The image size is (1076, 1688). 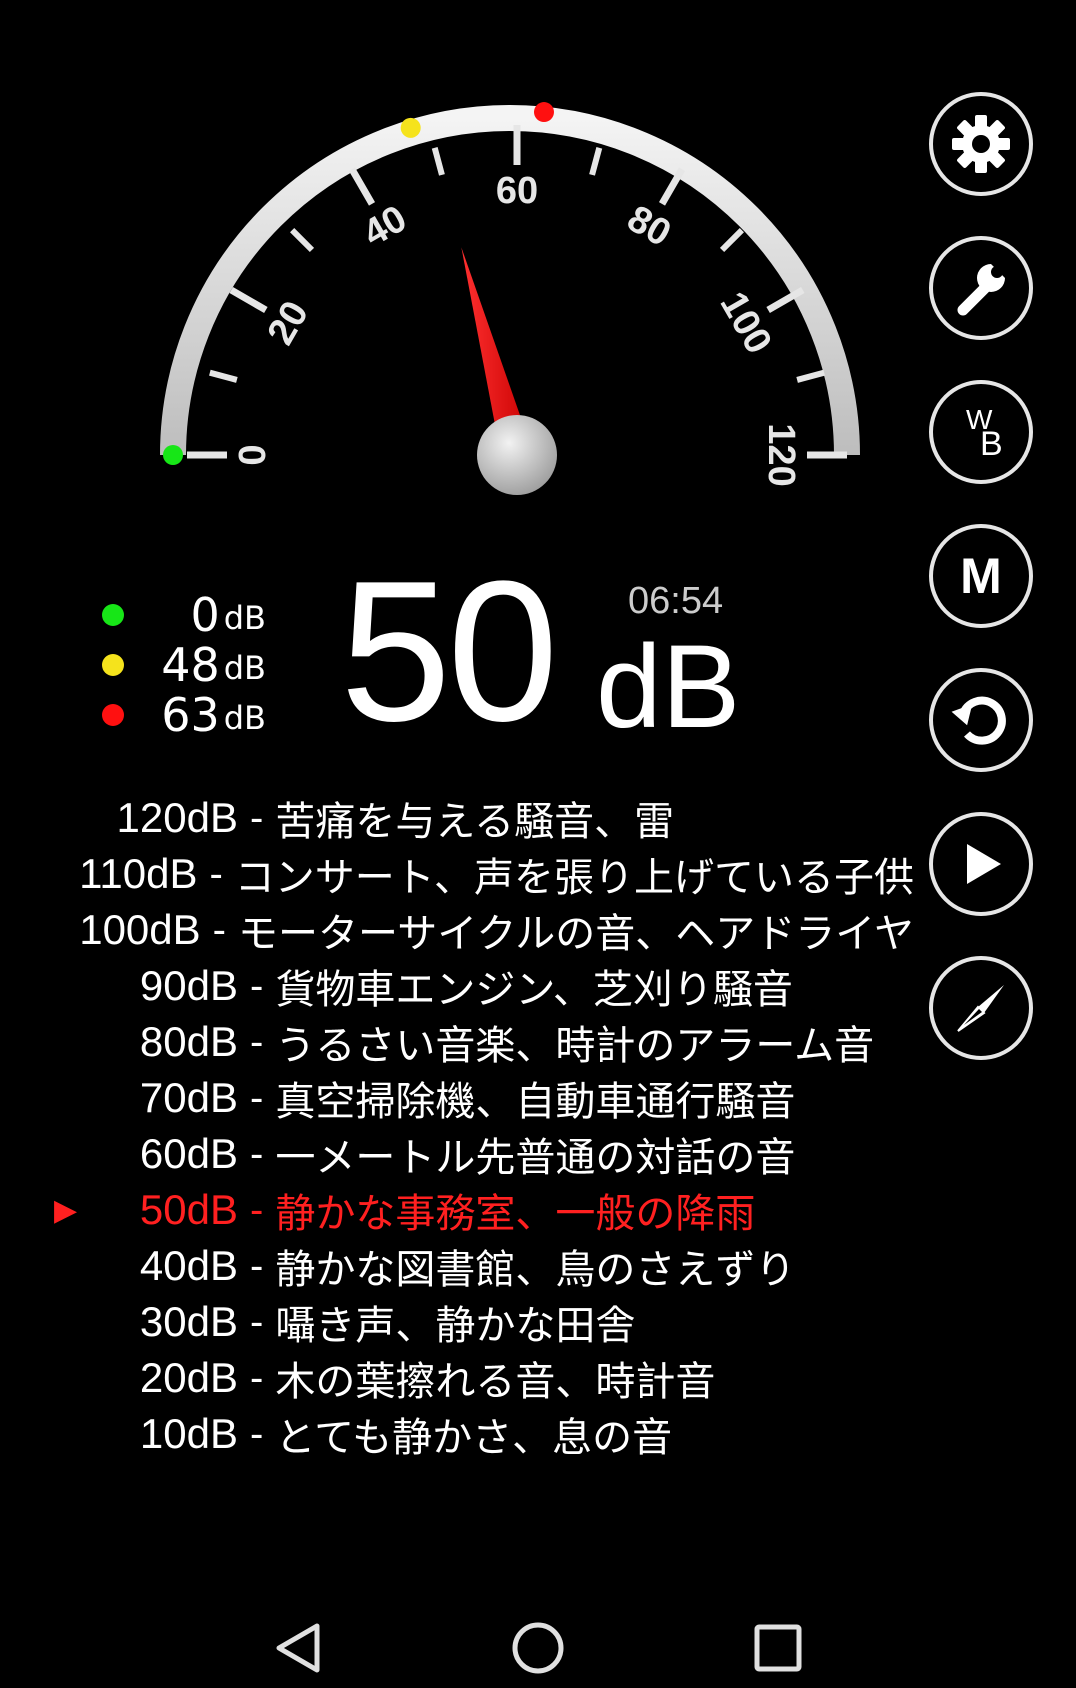 I want to click on reference-row: 60dB - 一メートル先普通の対話の音, so click(x=484, y=1154).